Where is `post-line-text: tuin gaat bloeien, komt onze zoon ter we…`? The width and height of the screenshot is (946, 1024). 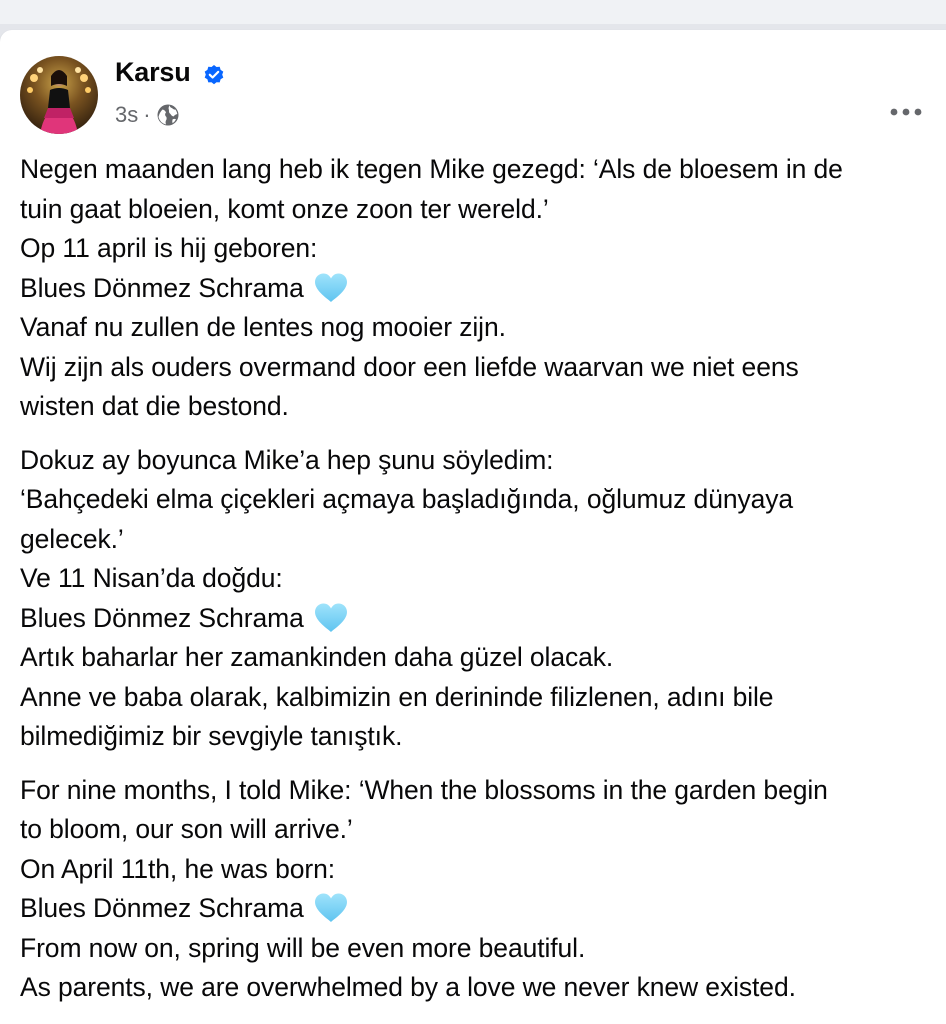
post-line-text: tuin gaat bloeien, komt onze zoon ter we… is located at coordinates (284, 208).